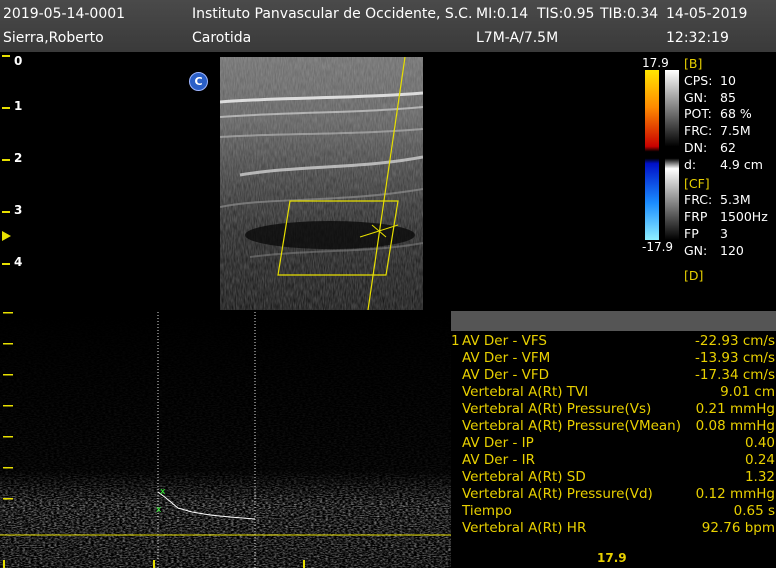 This screenshot has height=568, width=776. Describe the element at coordinates (693, 63) in the screenshot. I see `b-mode-section: [B]` at that location.